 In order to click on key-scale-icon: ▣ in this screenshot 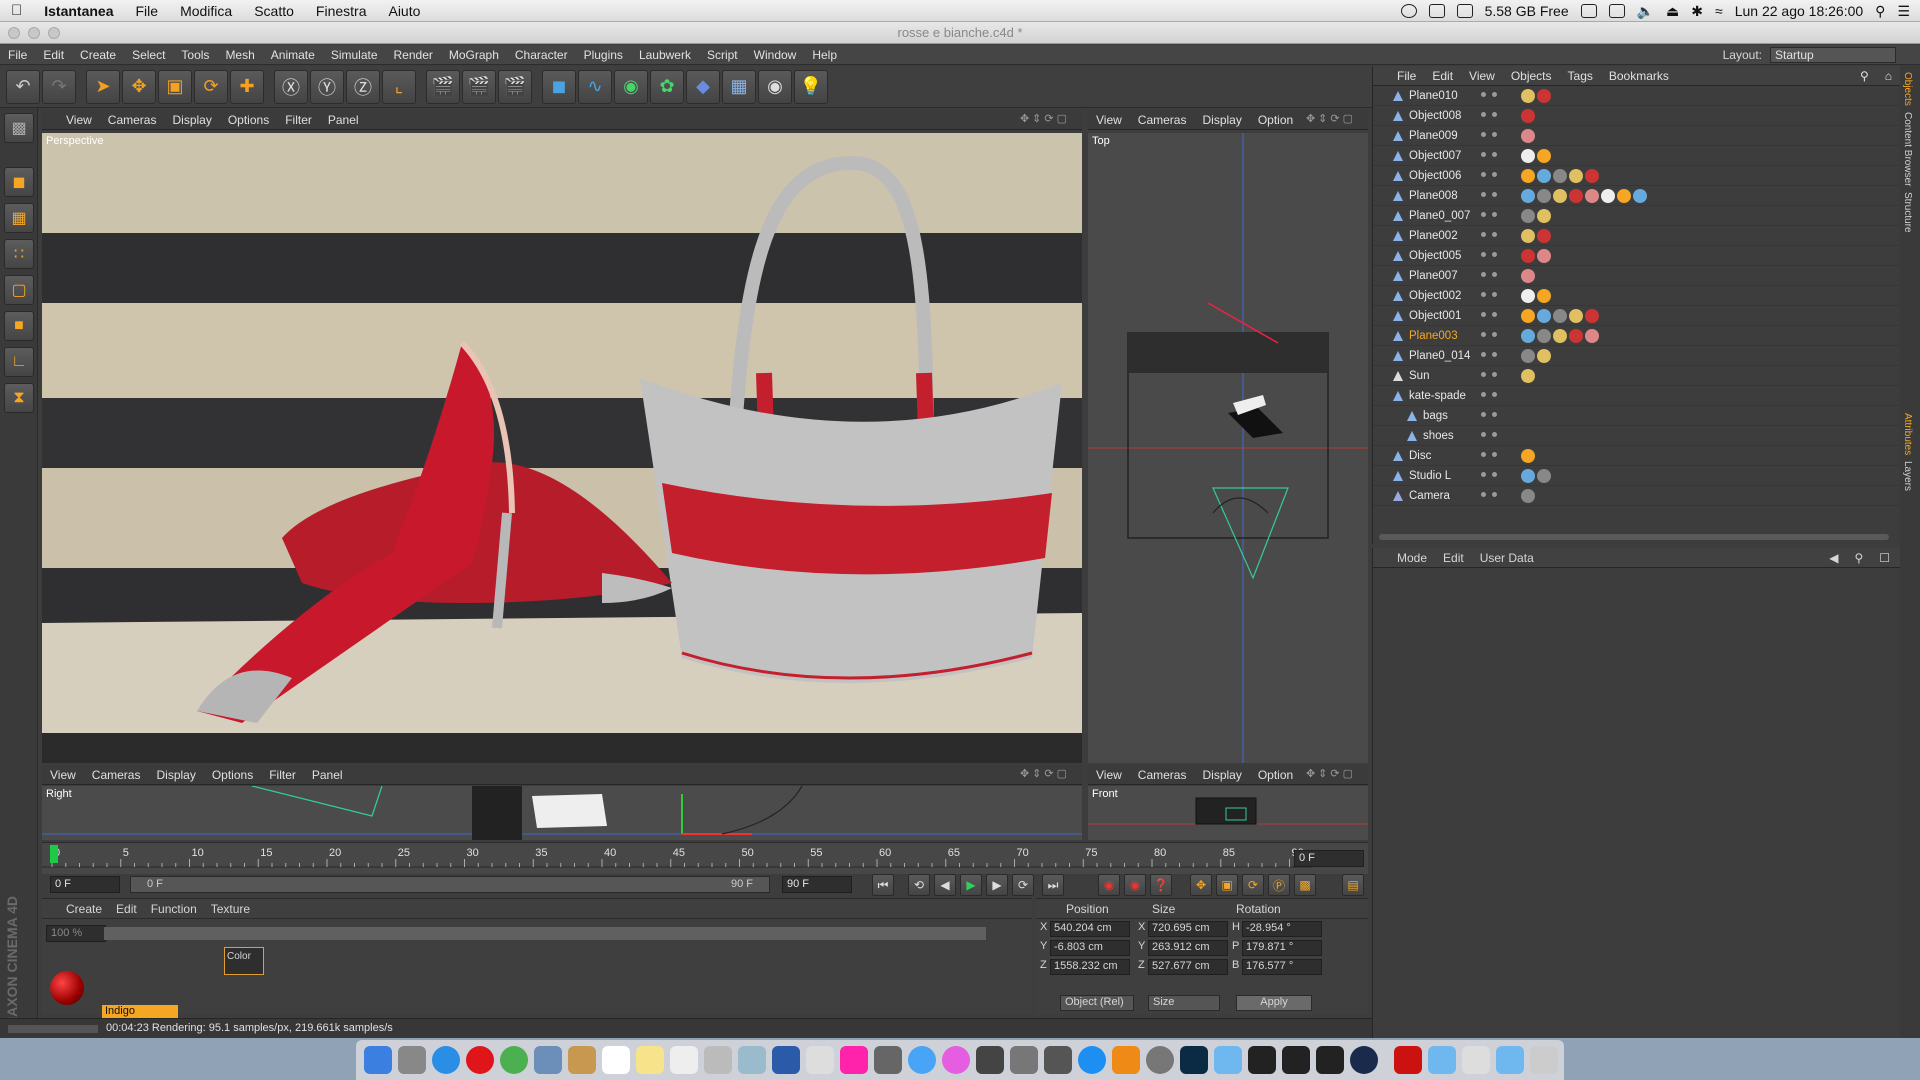, I will do `click(1227, 885)`.